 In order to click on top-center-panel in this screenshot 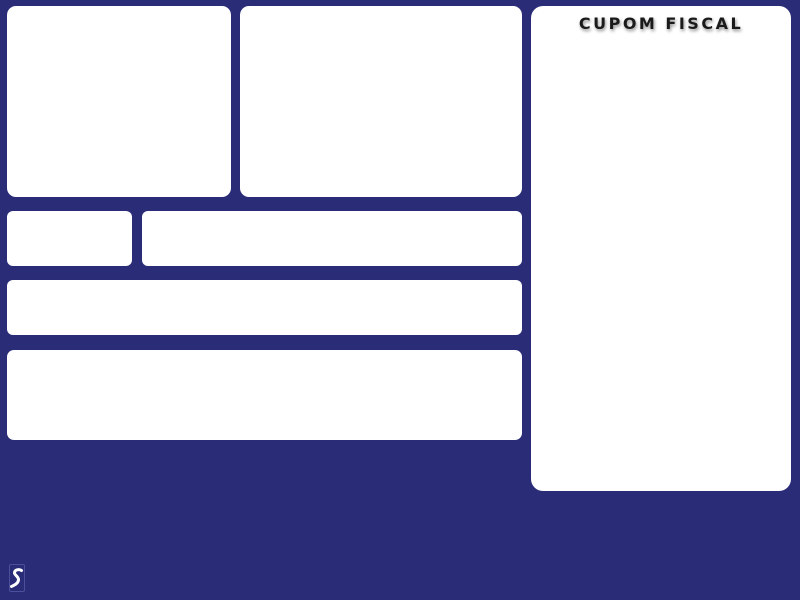, I will do `click(381, 101)`.